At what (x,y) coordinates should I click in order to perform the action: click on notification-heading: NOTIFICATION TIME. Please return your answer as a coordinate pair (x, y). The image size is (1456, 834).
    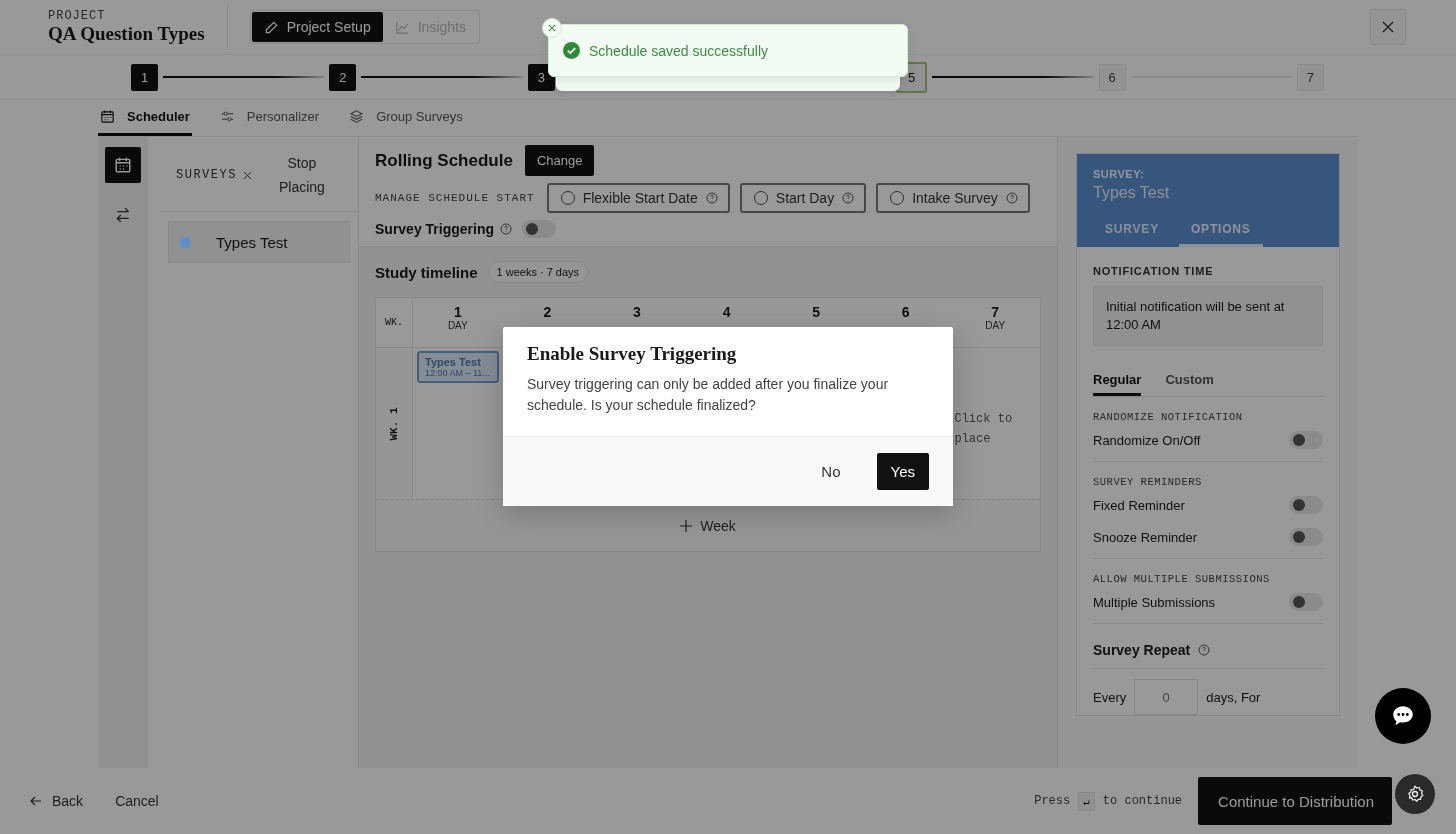
    Looking at the image, I should click on (1154, 271).